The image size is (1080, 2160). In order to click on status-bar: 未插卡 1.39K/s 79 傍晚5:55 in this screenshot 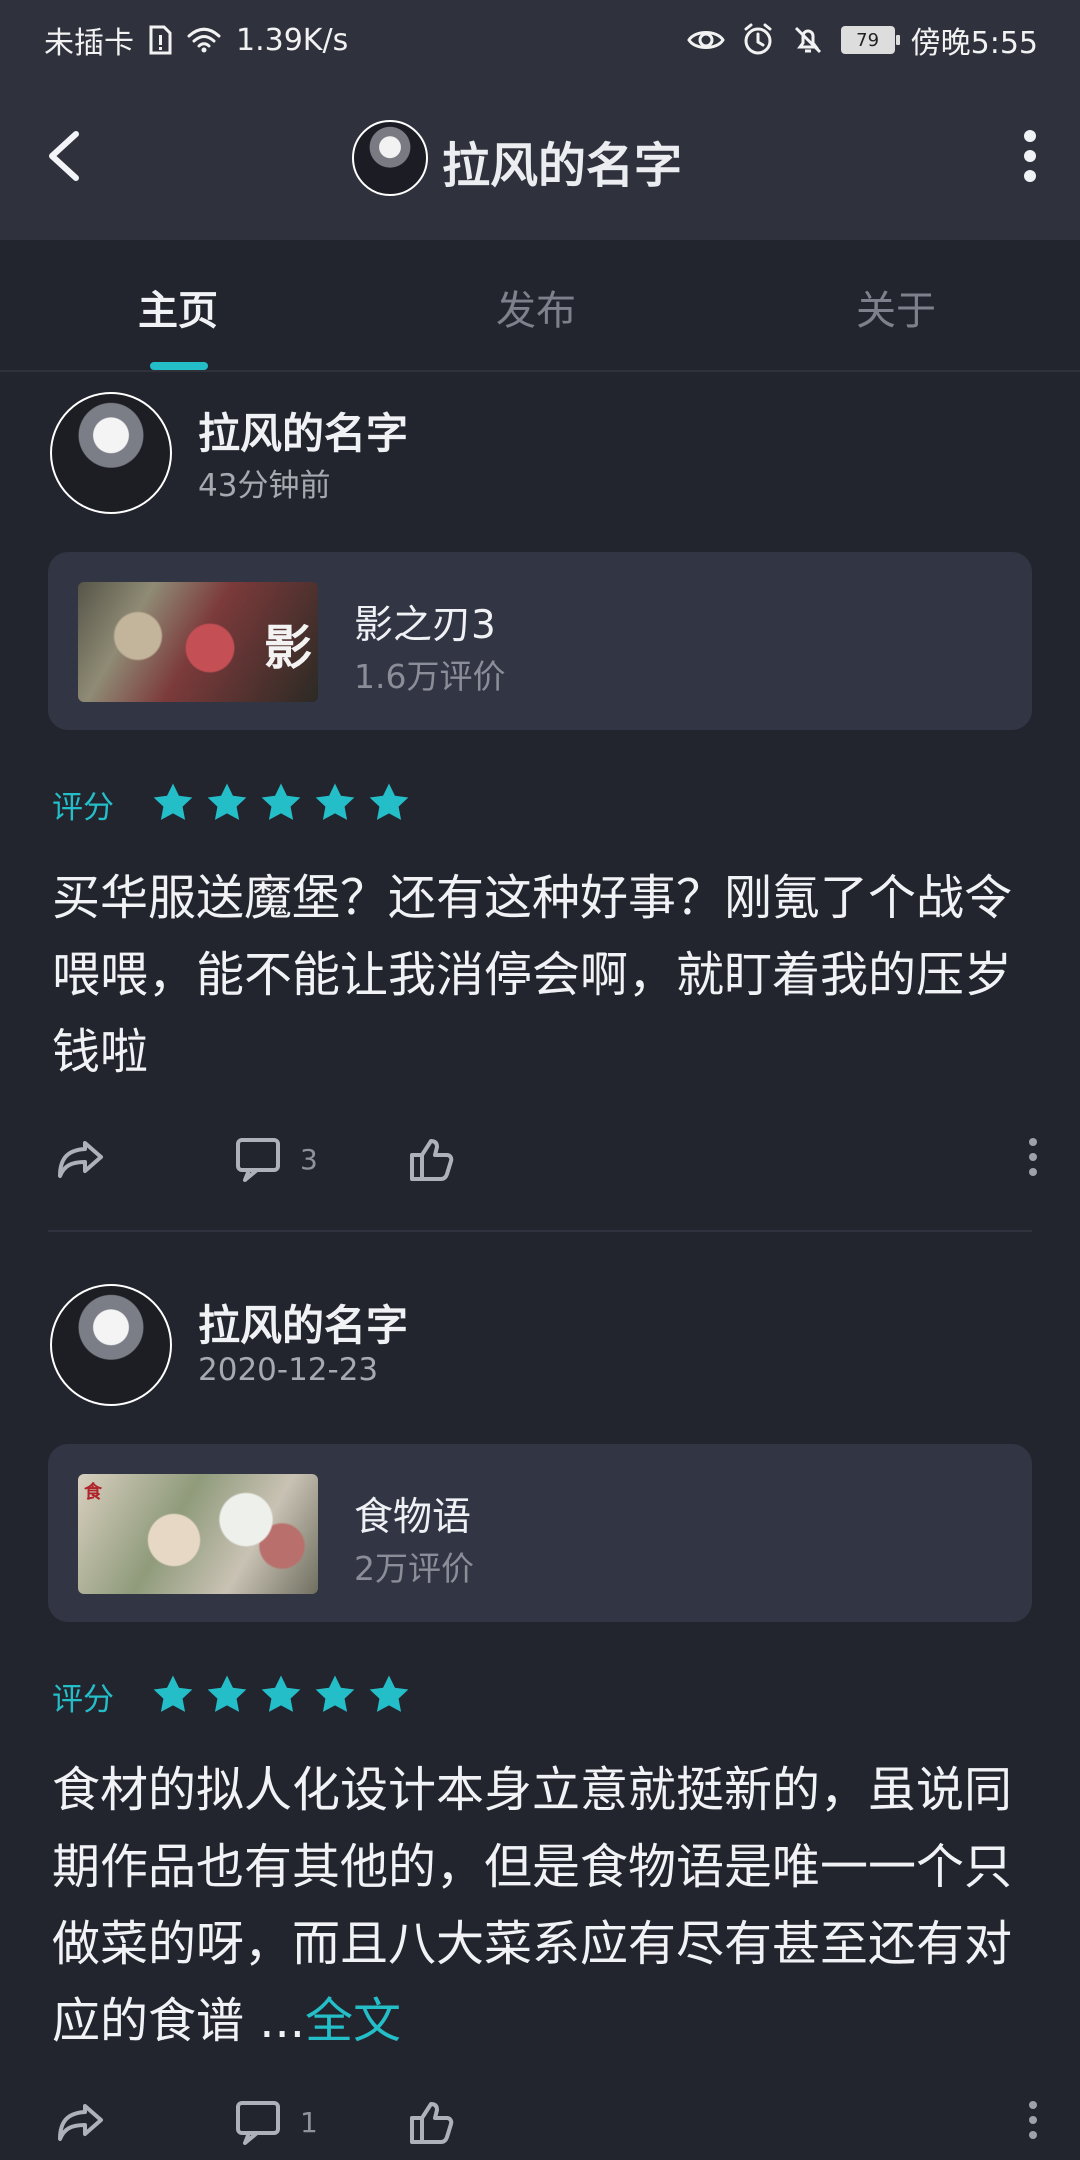, I will do `click(540, 38)`.